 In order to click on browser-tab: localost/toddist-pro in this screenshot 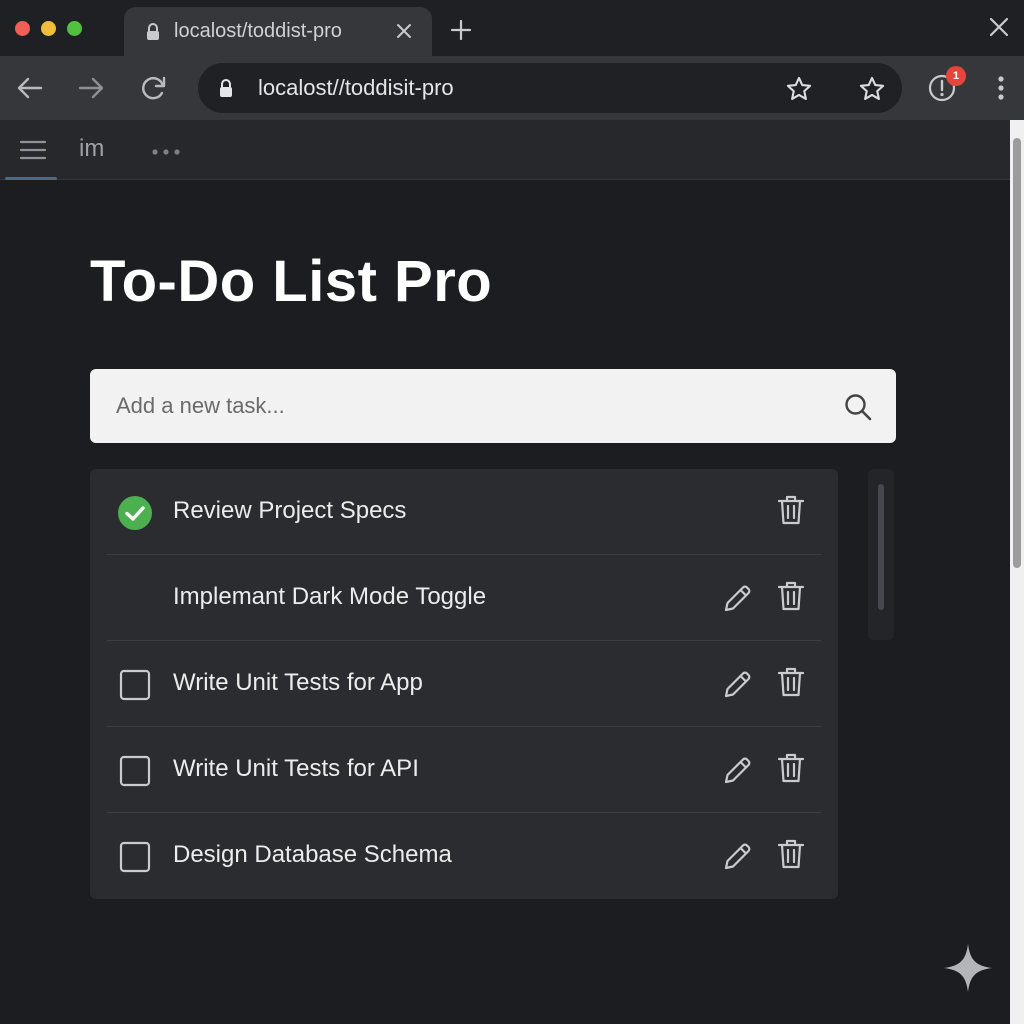, I will do `click(278, 31)`.